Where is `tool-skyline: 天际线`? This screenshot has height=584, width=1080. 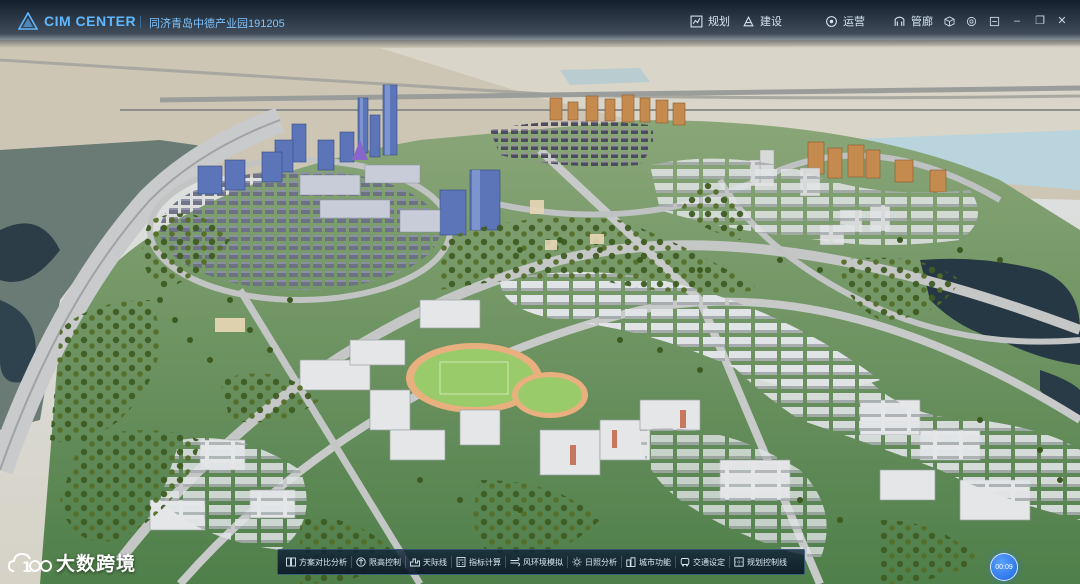 tool-skyline: 天际线 is located at coordinates (428, 562).